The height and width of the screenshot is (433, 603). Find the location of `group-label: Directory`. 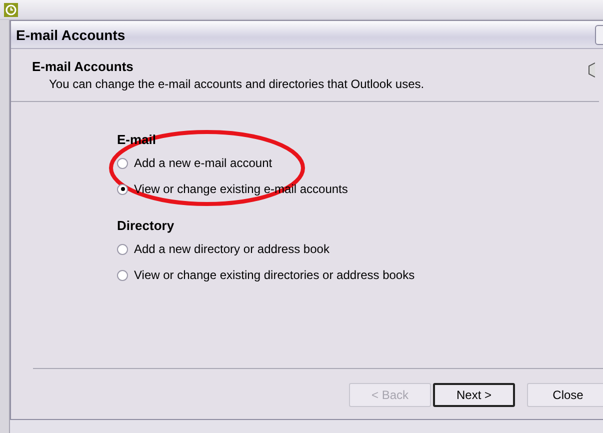

group-label: Directory is located at coordinates (146, 226).